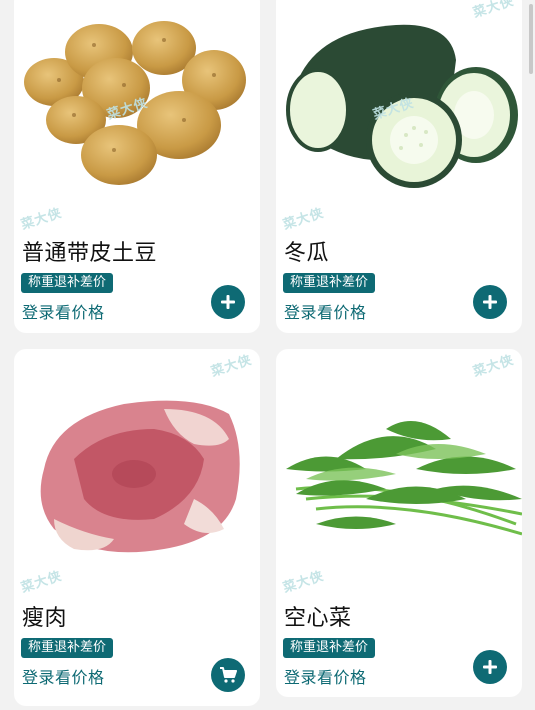 Image resolution: width=535 pixels, height=710 pixels. What do you see at coordinates (531, 39) in the screenshot?
I see `scrollbar` at bounding box center [531, 39].